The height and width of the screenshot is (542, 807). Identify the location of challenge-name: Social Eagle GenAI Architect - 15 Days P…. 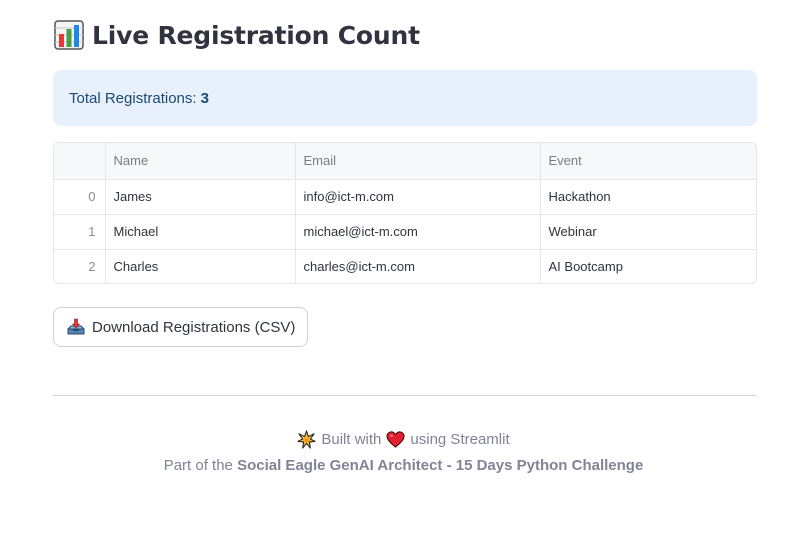
(440, 465).